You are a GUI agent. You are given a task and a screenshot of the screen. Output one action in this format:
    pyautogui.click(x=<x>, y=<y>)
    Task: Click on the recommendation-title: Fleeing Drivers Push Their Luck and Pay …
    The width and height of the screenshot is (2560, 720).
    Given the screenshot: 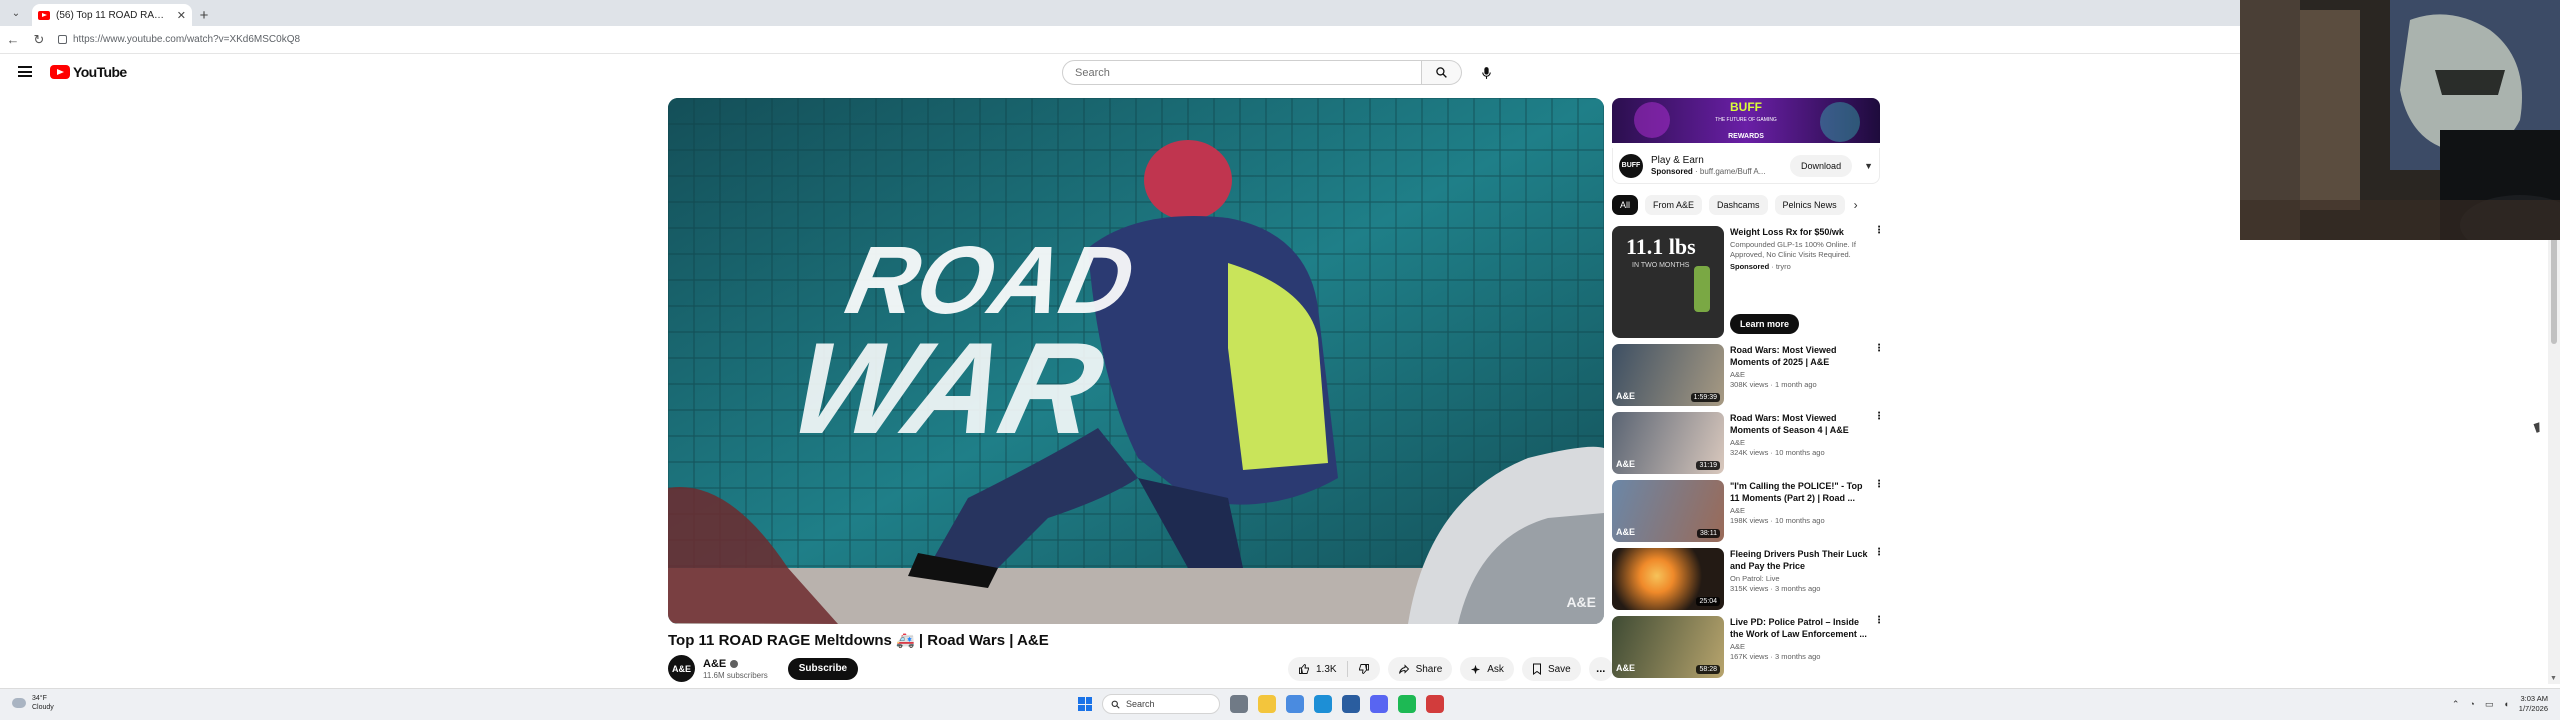 What is the action you would take?
    pyautogui.click(x=1800, y=560)
    